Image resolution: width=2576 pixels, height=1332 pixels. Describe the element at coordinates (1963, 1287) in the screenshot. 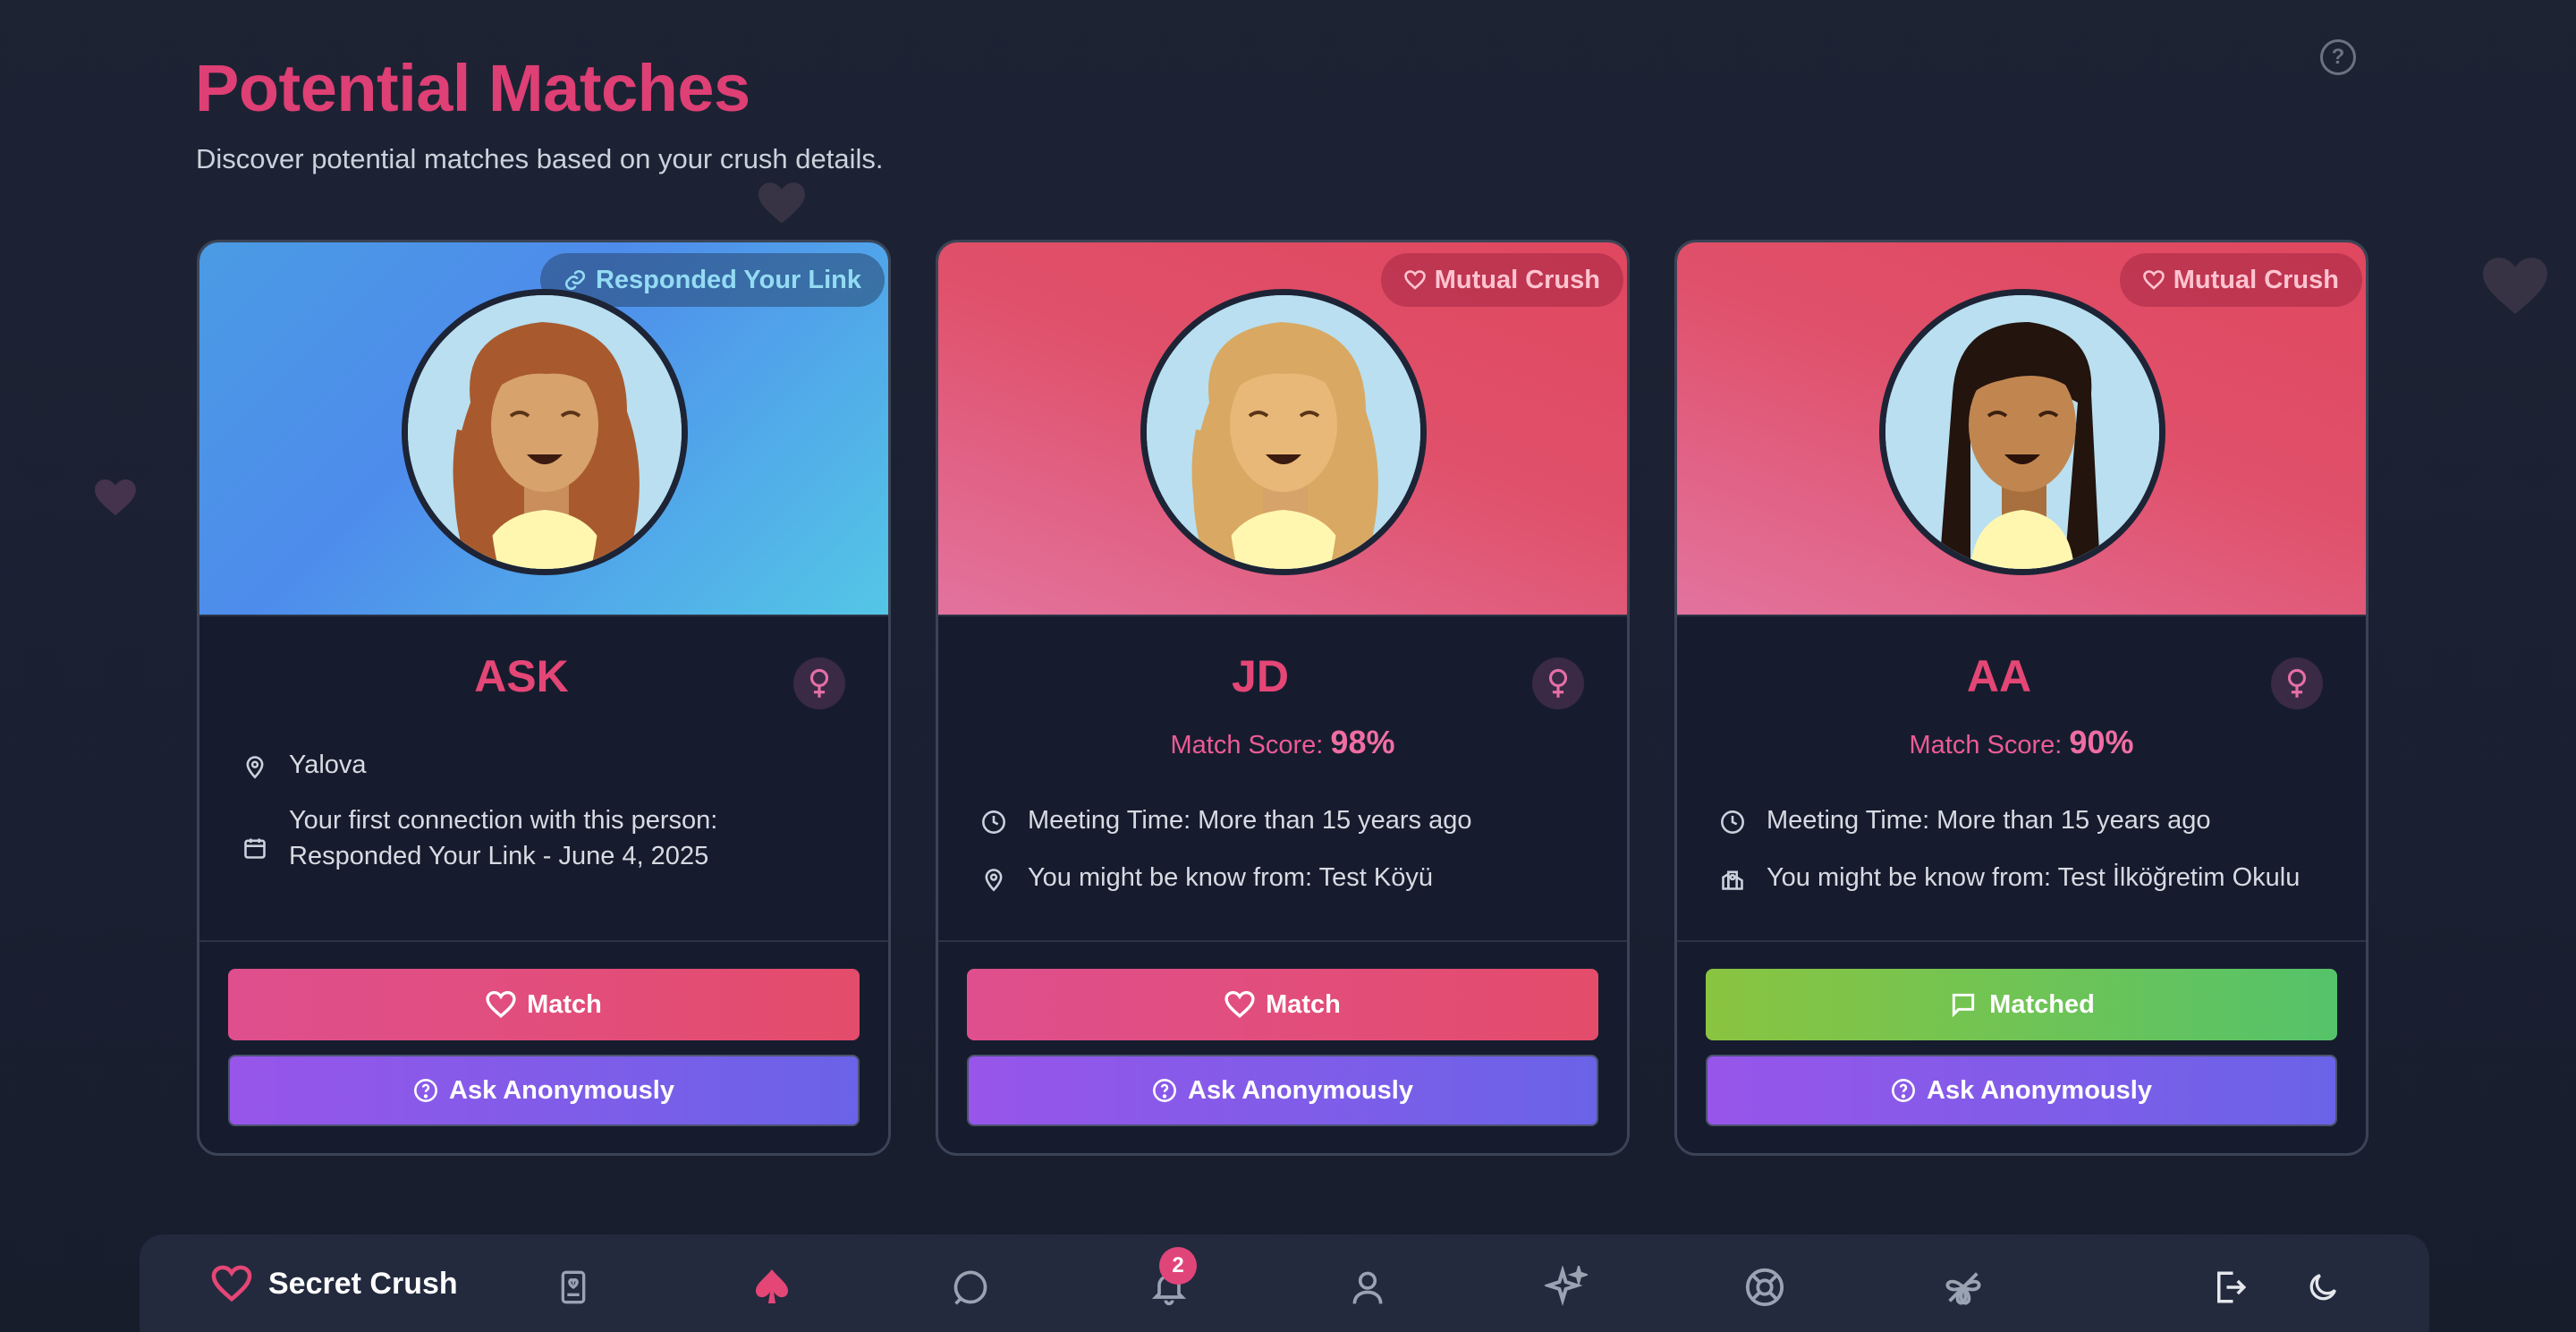

I see `clover-icon` at that location.